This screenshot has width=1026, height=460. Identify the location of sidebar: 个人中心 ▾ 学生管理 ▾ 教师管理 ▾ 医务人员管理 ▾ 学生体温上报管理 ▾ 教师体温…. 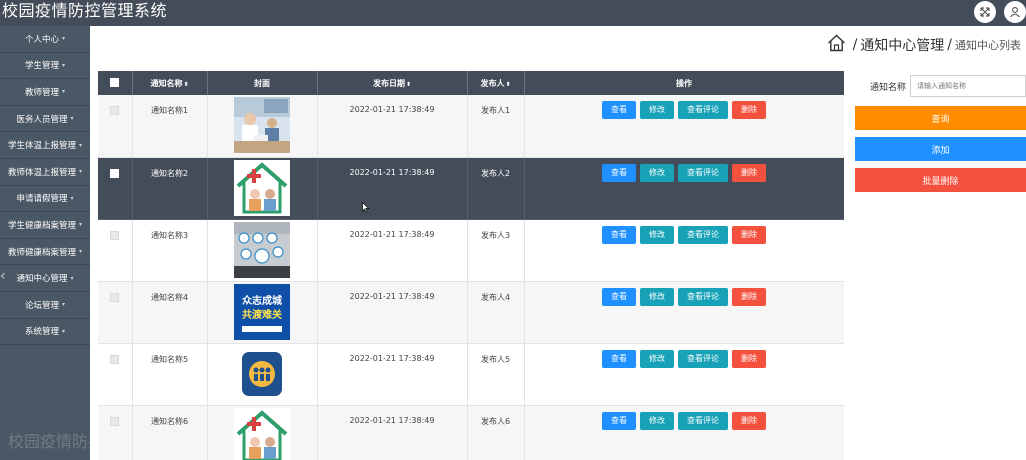
(45, 243).